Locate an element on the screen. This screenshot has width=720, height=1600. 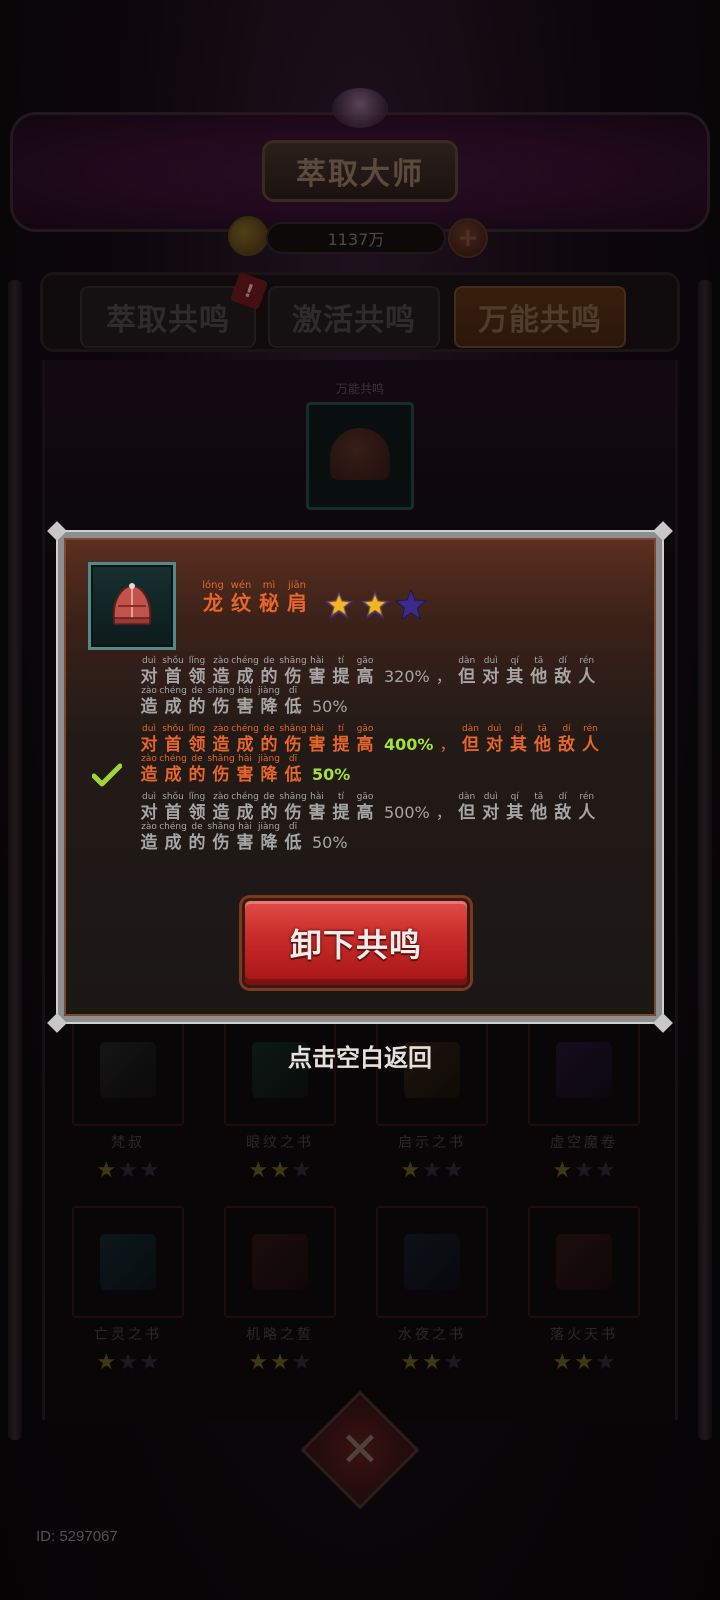
unequip-resonance-button: 卸下共鸣 is located at coordinates (356, 943).